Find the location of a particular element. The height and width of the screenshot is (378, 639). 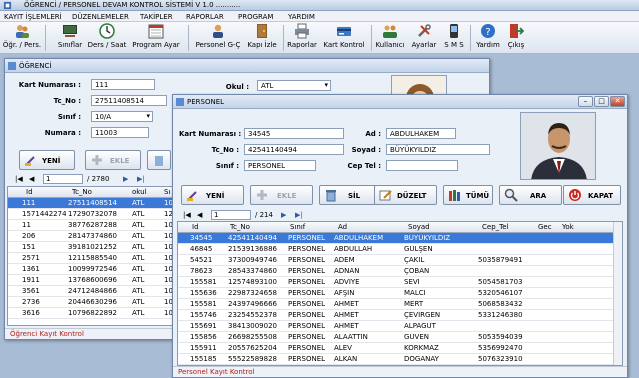

ogrenci-ekle-button: EKLE is located at coordinates (113, 160).